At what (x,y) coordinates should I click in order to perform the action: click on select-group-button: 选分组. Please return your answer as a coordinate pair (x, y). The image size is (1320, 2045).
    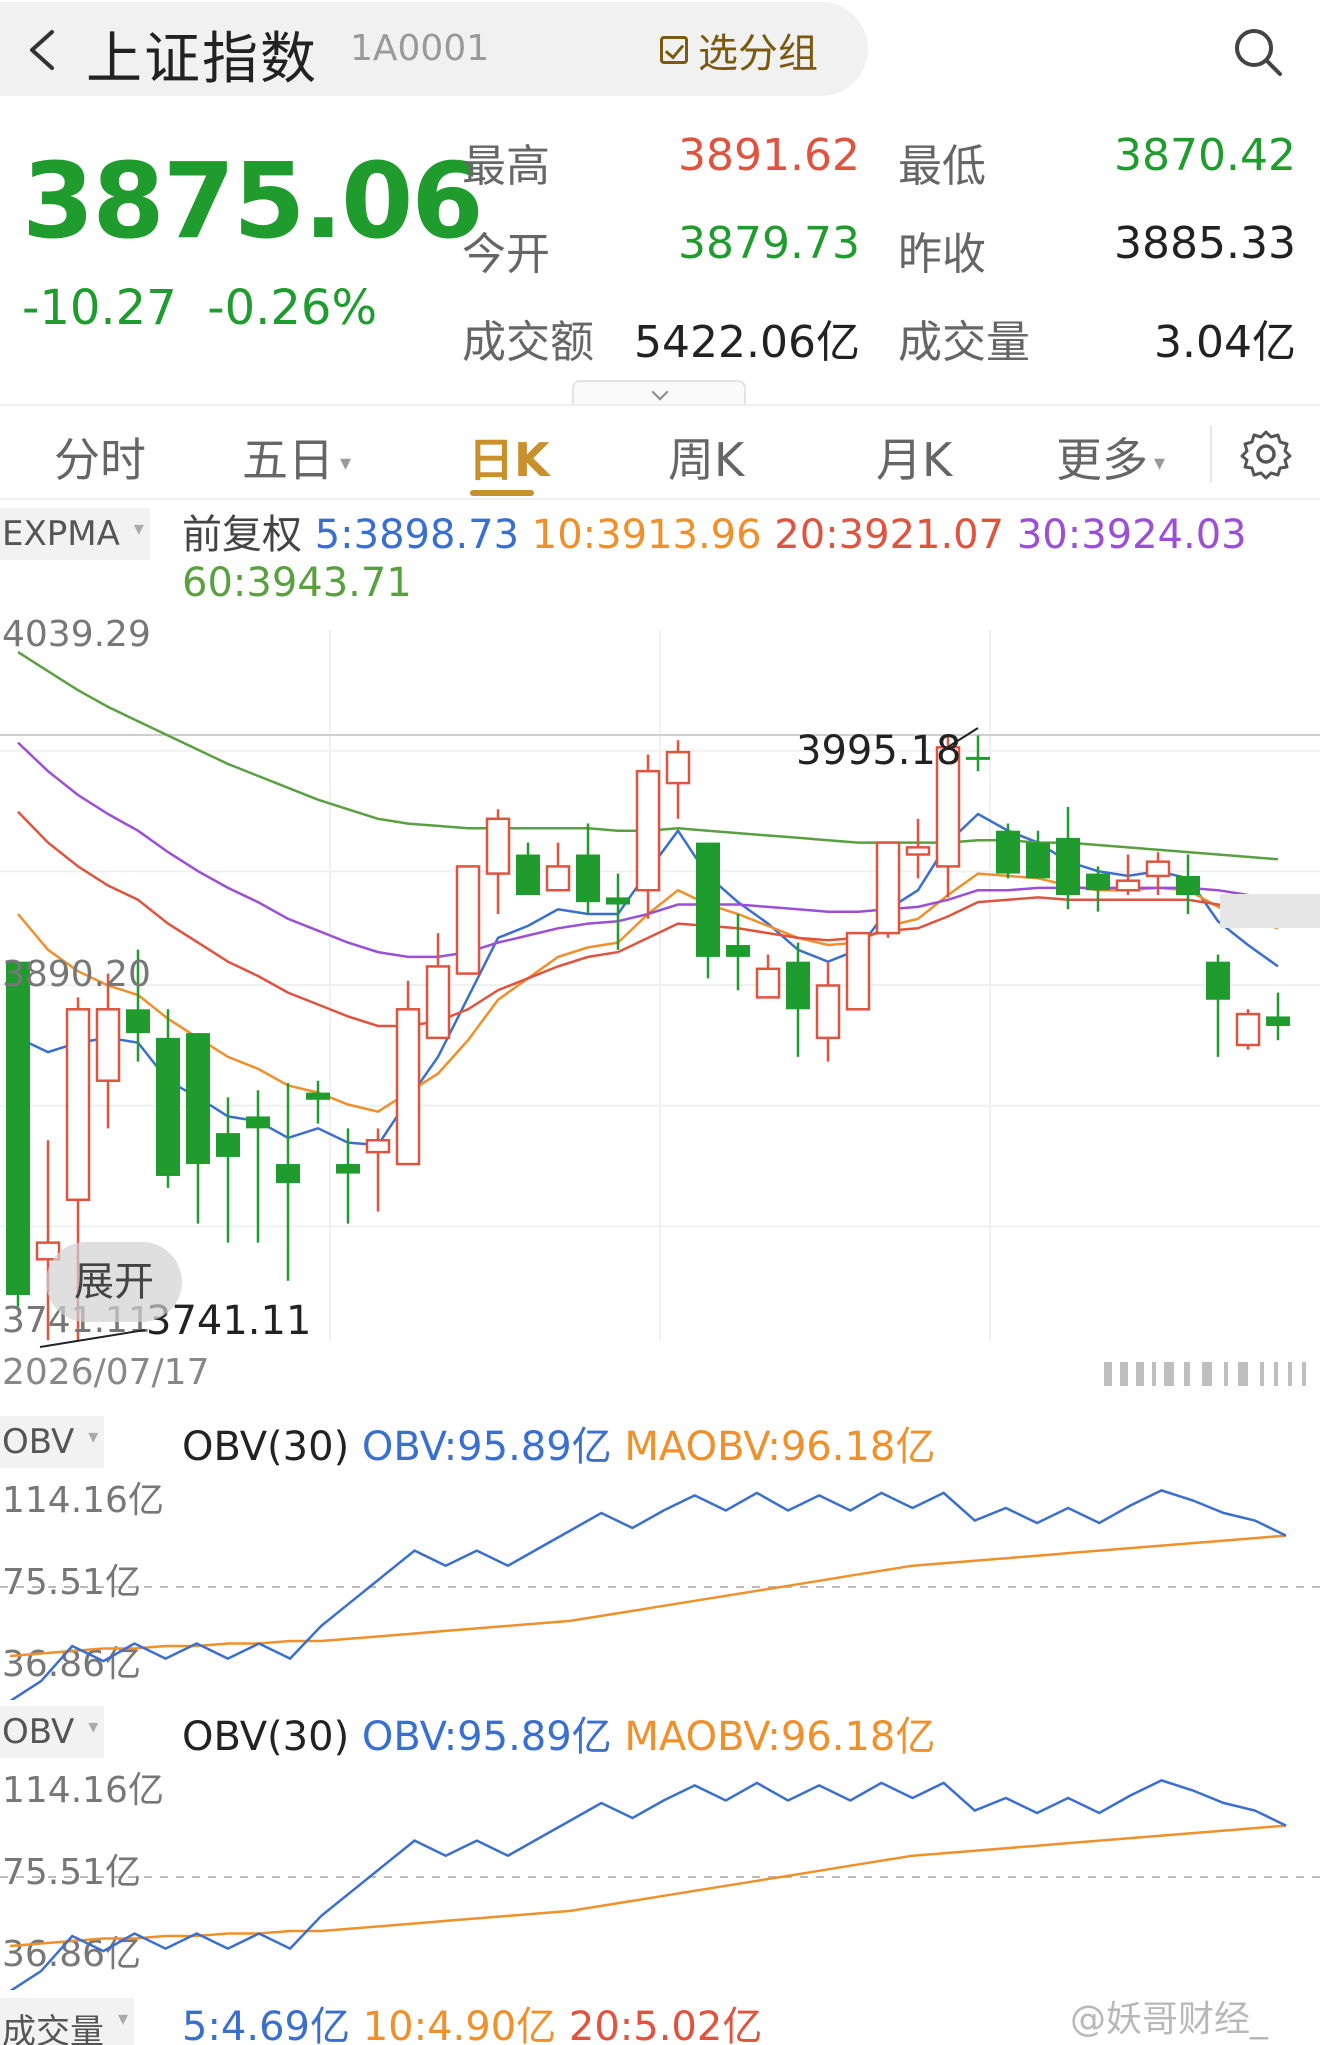
    Looking at the image, I should click on (739, 50).